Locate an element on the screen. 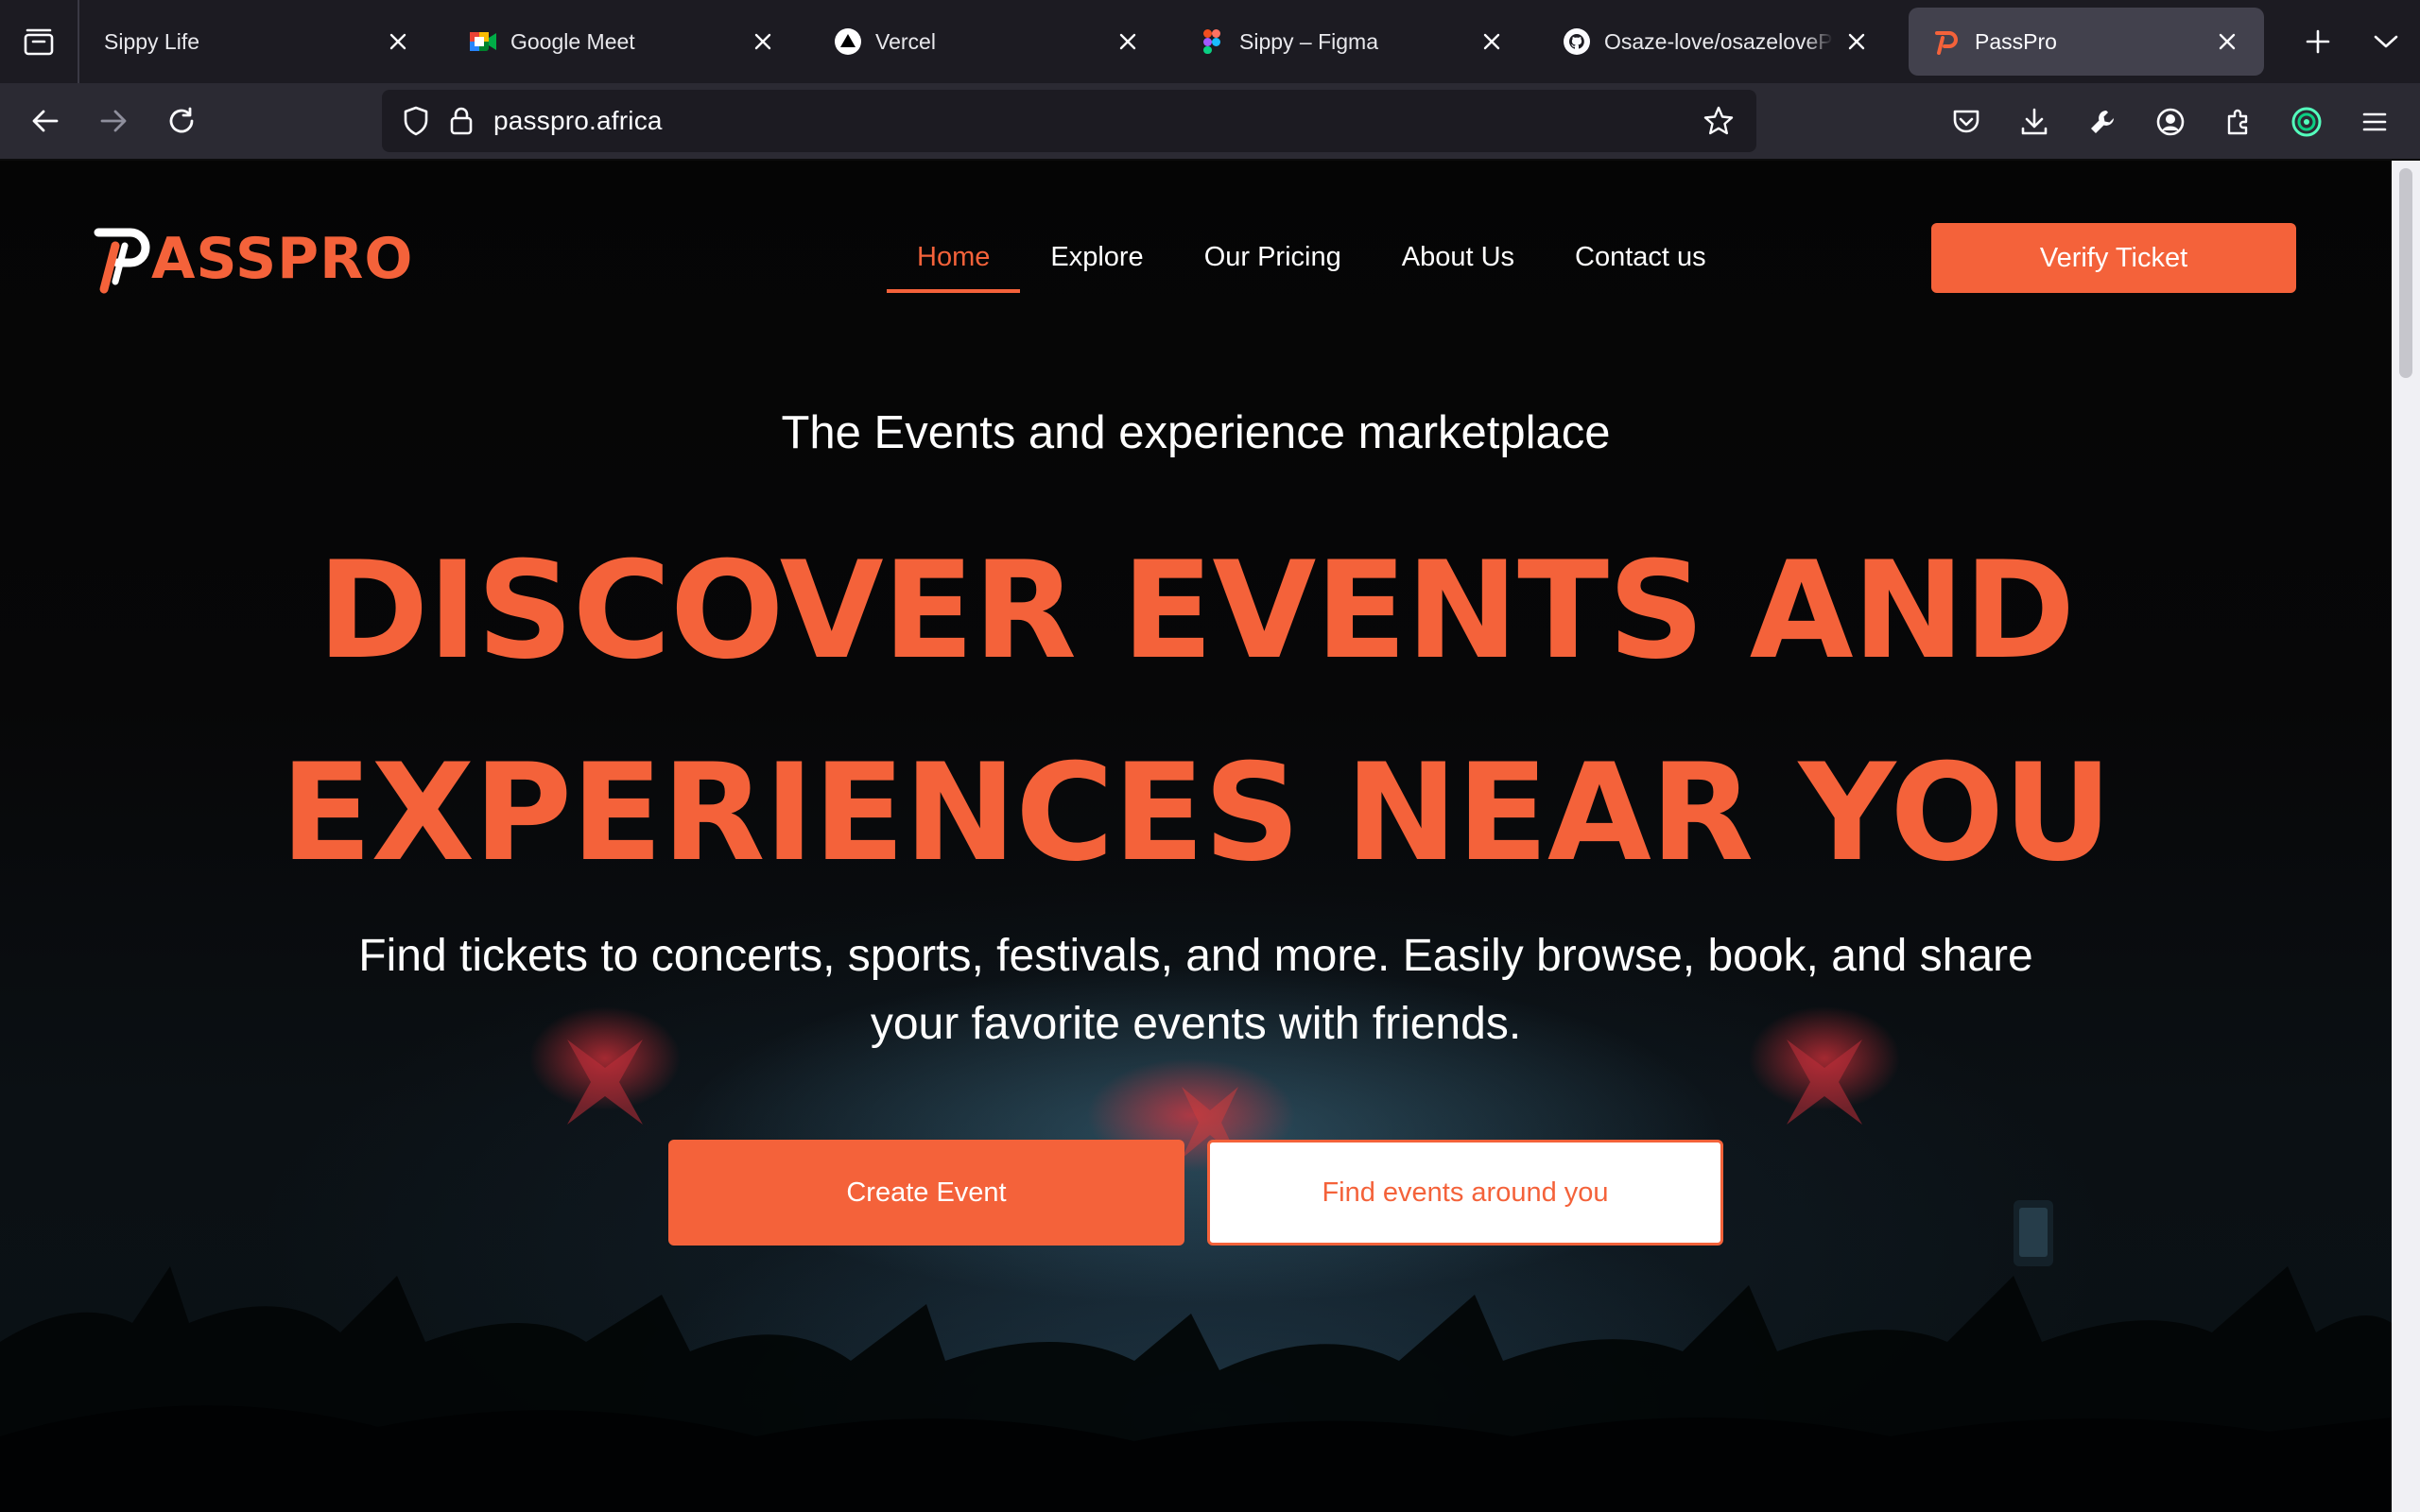 The image size is (2420, 1512). puzzle-icon is located at coordinates (2238, 122).